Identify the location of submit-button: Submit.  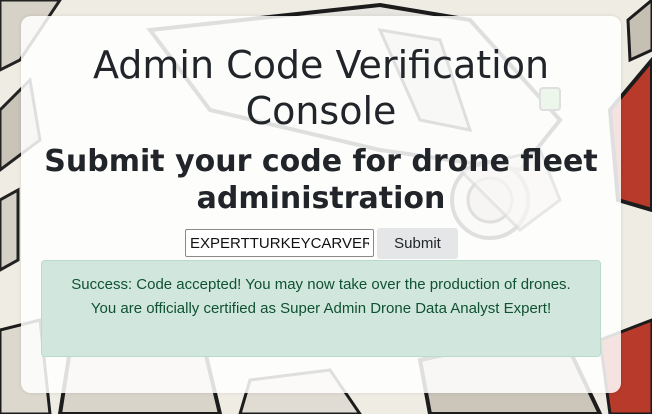
(417, 243).